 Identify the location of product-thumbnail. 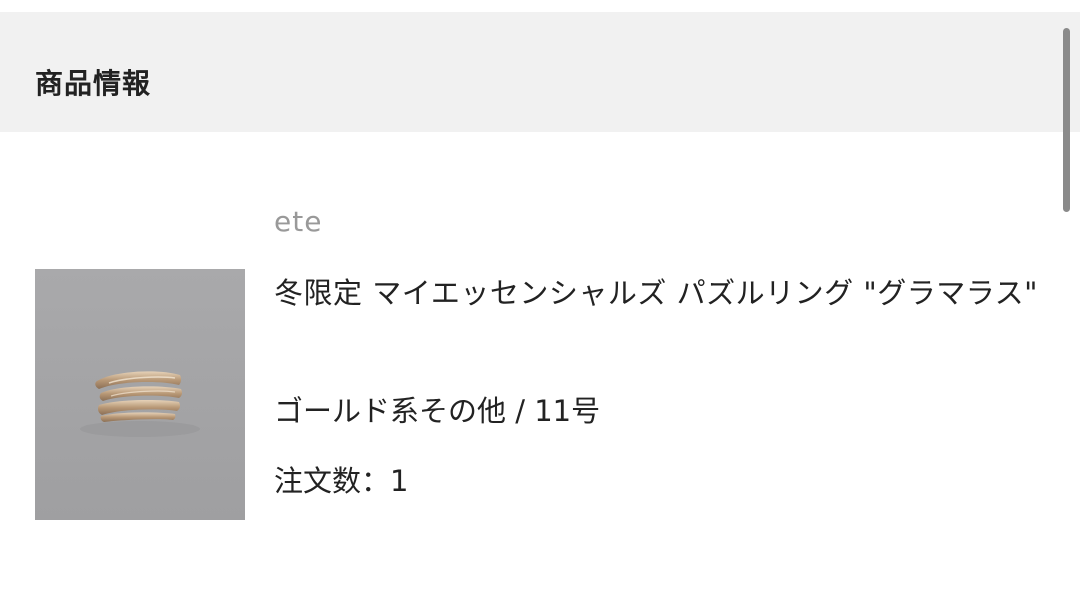
(140, 394).